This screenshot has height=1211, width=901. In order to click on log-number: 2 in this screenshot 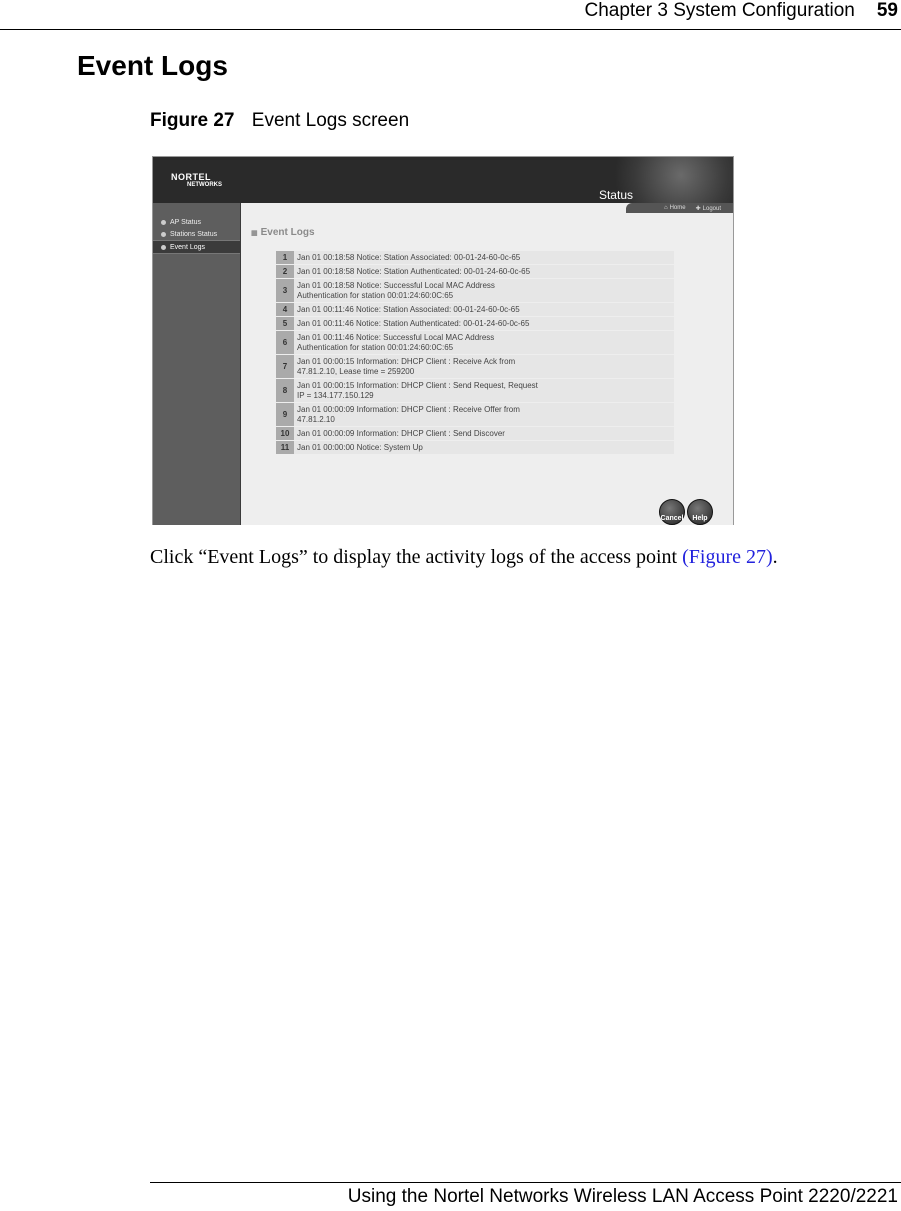, I will do `click(285, 271)`.